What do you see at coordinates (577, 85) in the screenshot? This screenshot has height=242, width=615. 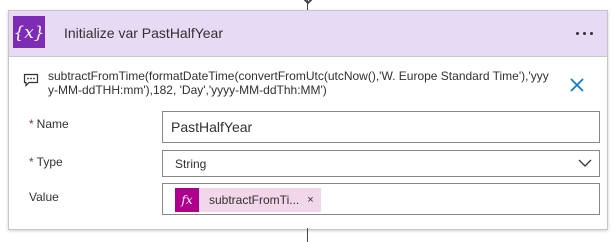 I see `close-icon` at bounding box center [577, 85].